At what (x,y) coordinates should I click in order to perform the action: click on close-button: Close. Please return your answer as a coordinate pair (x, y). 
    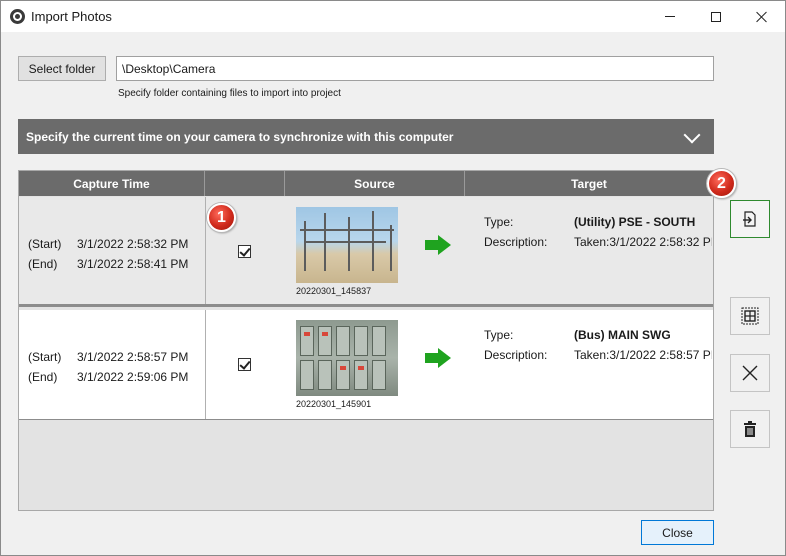
    Looking at the image, I should click on (677, 532).